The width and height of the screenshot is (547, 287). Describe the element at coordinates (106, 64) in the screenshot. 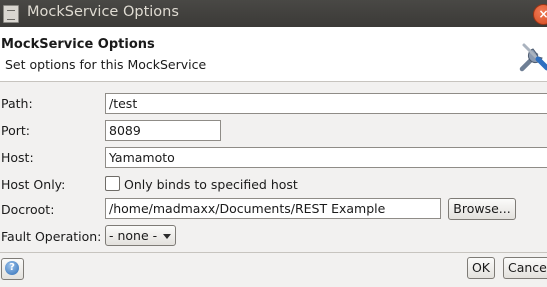

I see `header-description: Set options for this MockService` at that location.